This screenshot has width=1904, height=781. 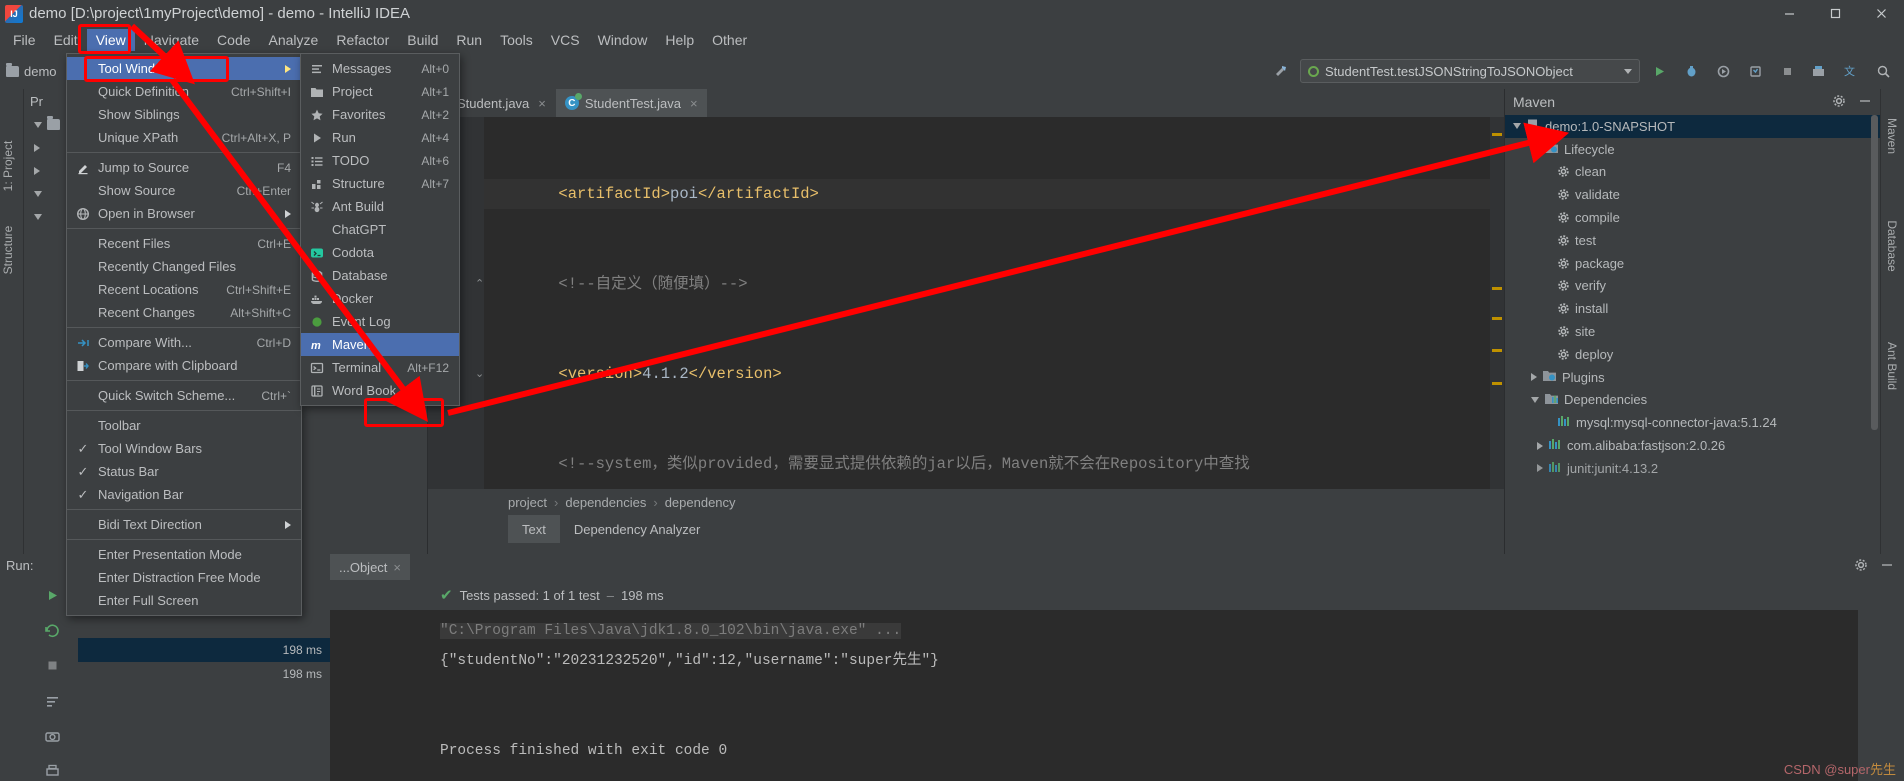 I want to click on tab-dependency-analyzer: Dependency Analyzer, so click(x=637, y=529).